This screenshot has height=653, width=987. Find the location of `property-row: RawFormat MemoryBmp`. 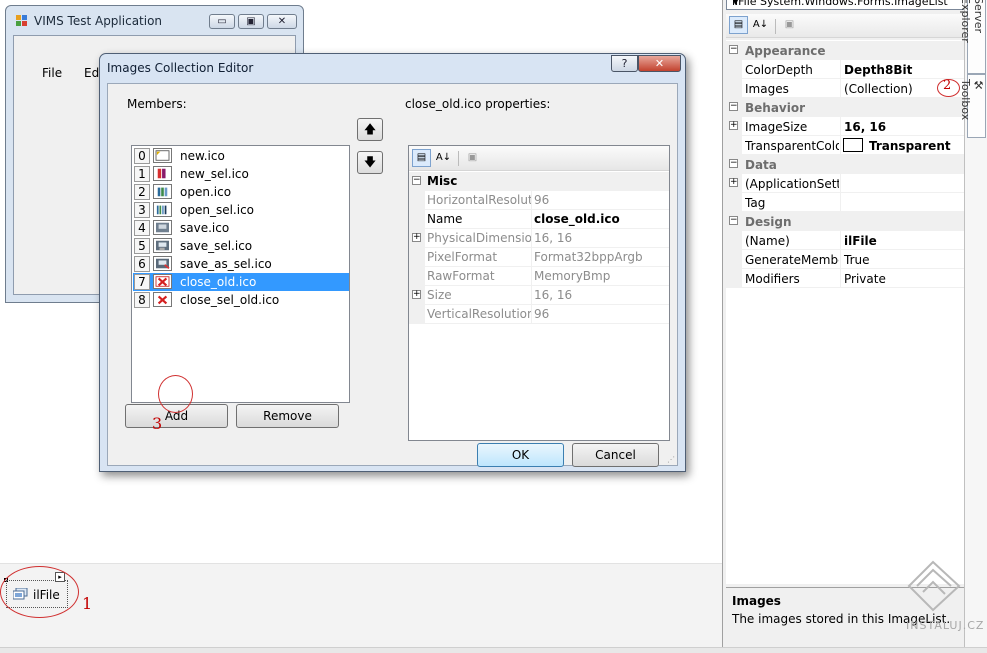

property-row: RawFormat MemoryBmp is located at coordinates (539, 276).